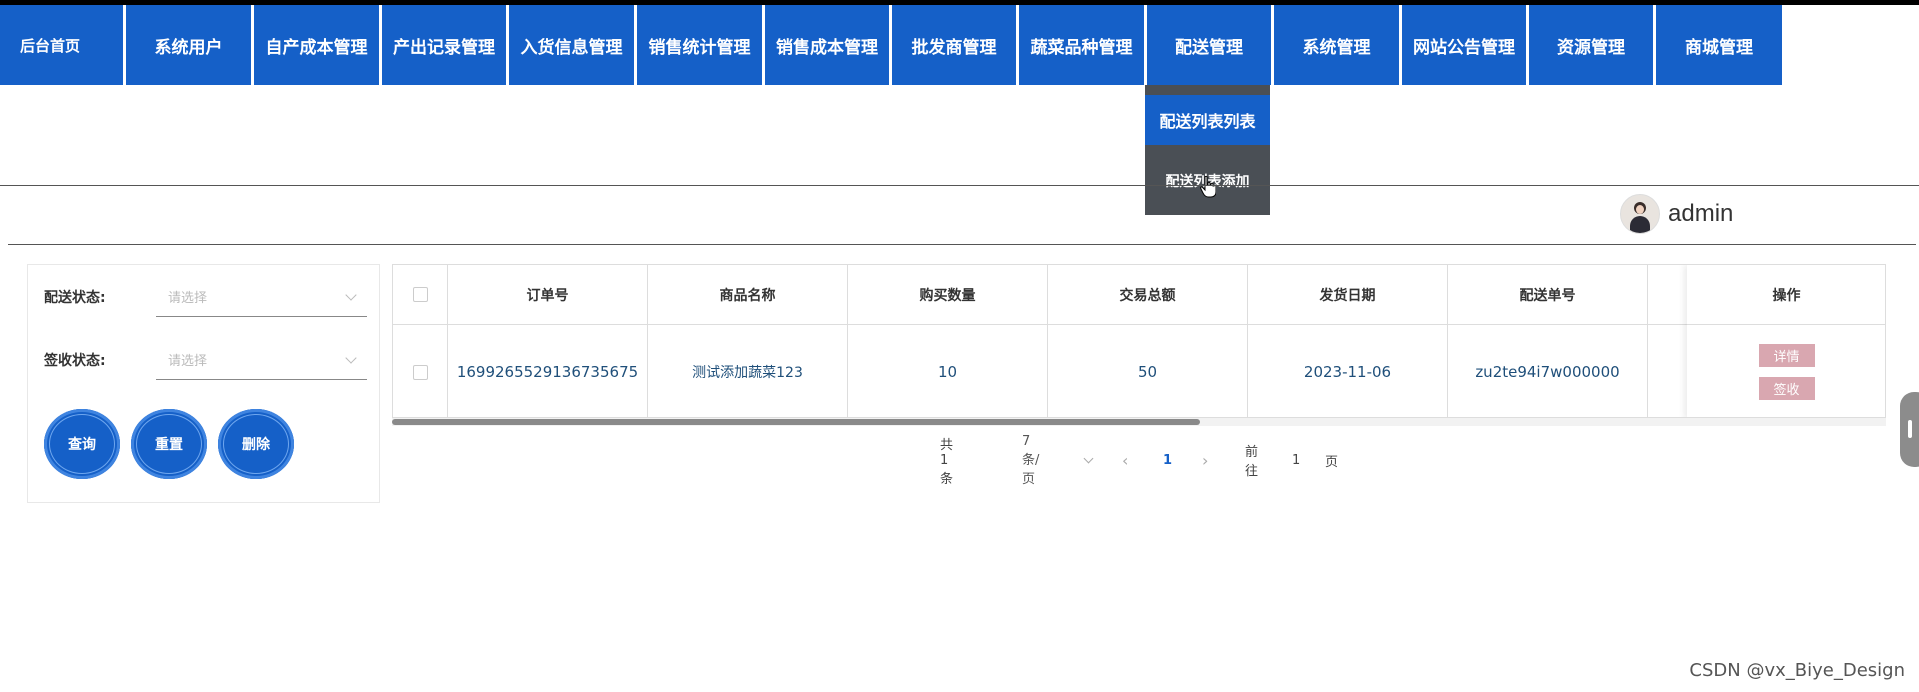 The image size is (1919, 692). I want to click on header-total: 交易总额, so click(1148, 295).